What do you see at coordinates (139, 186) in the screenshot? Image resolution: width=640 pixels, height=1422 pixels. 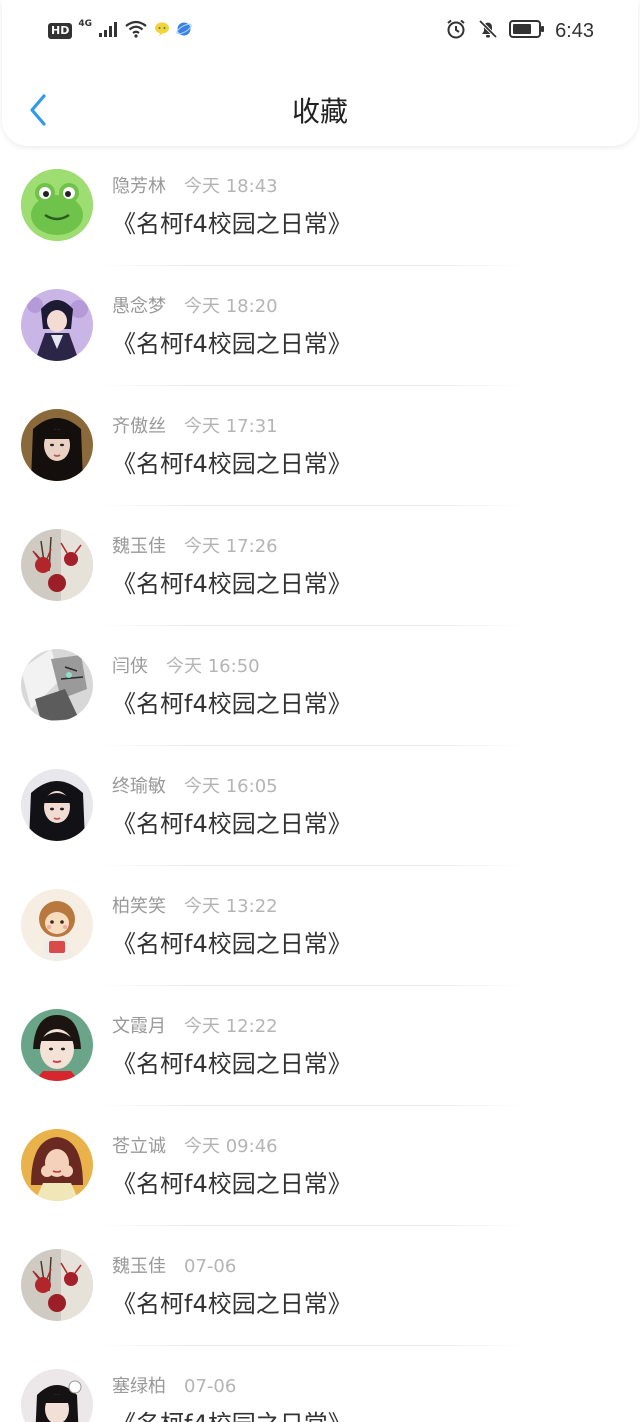 I see `user-name: 隐芳林` at bounding box center [139, 186].